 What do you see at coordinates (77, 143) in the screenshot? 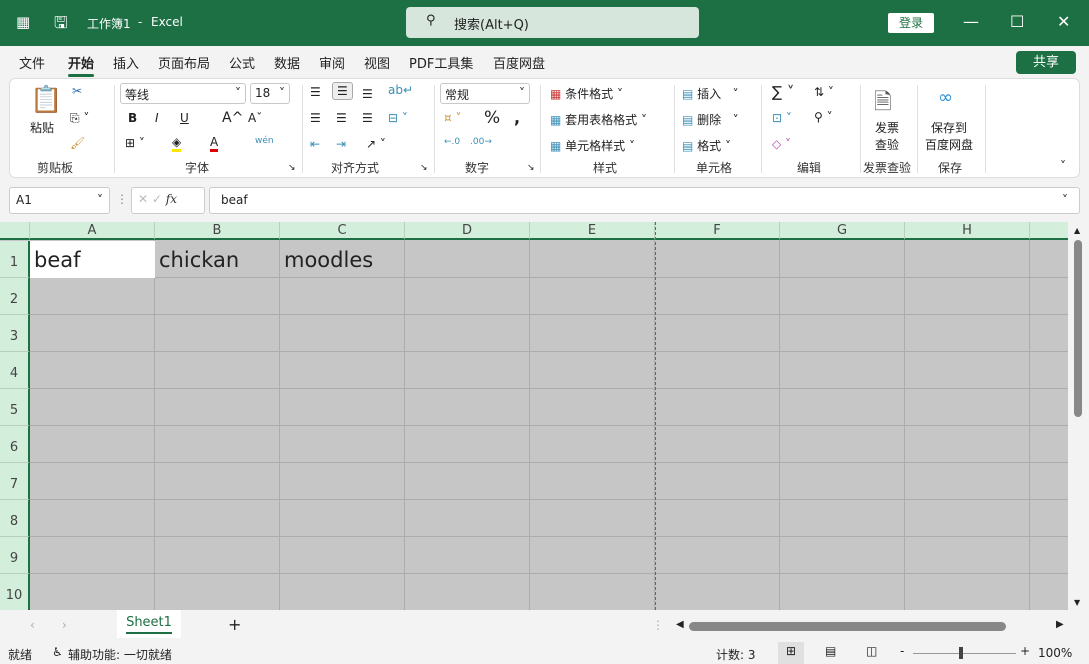
I see `format-painter-icon: 🖌` at bounding box center [77, 143].